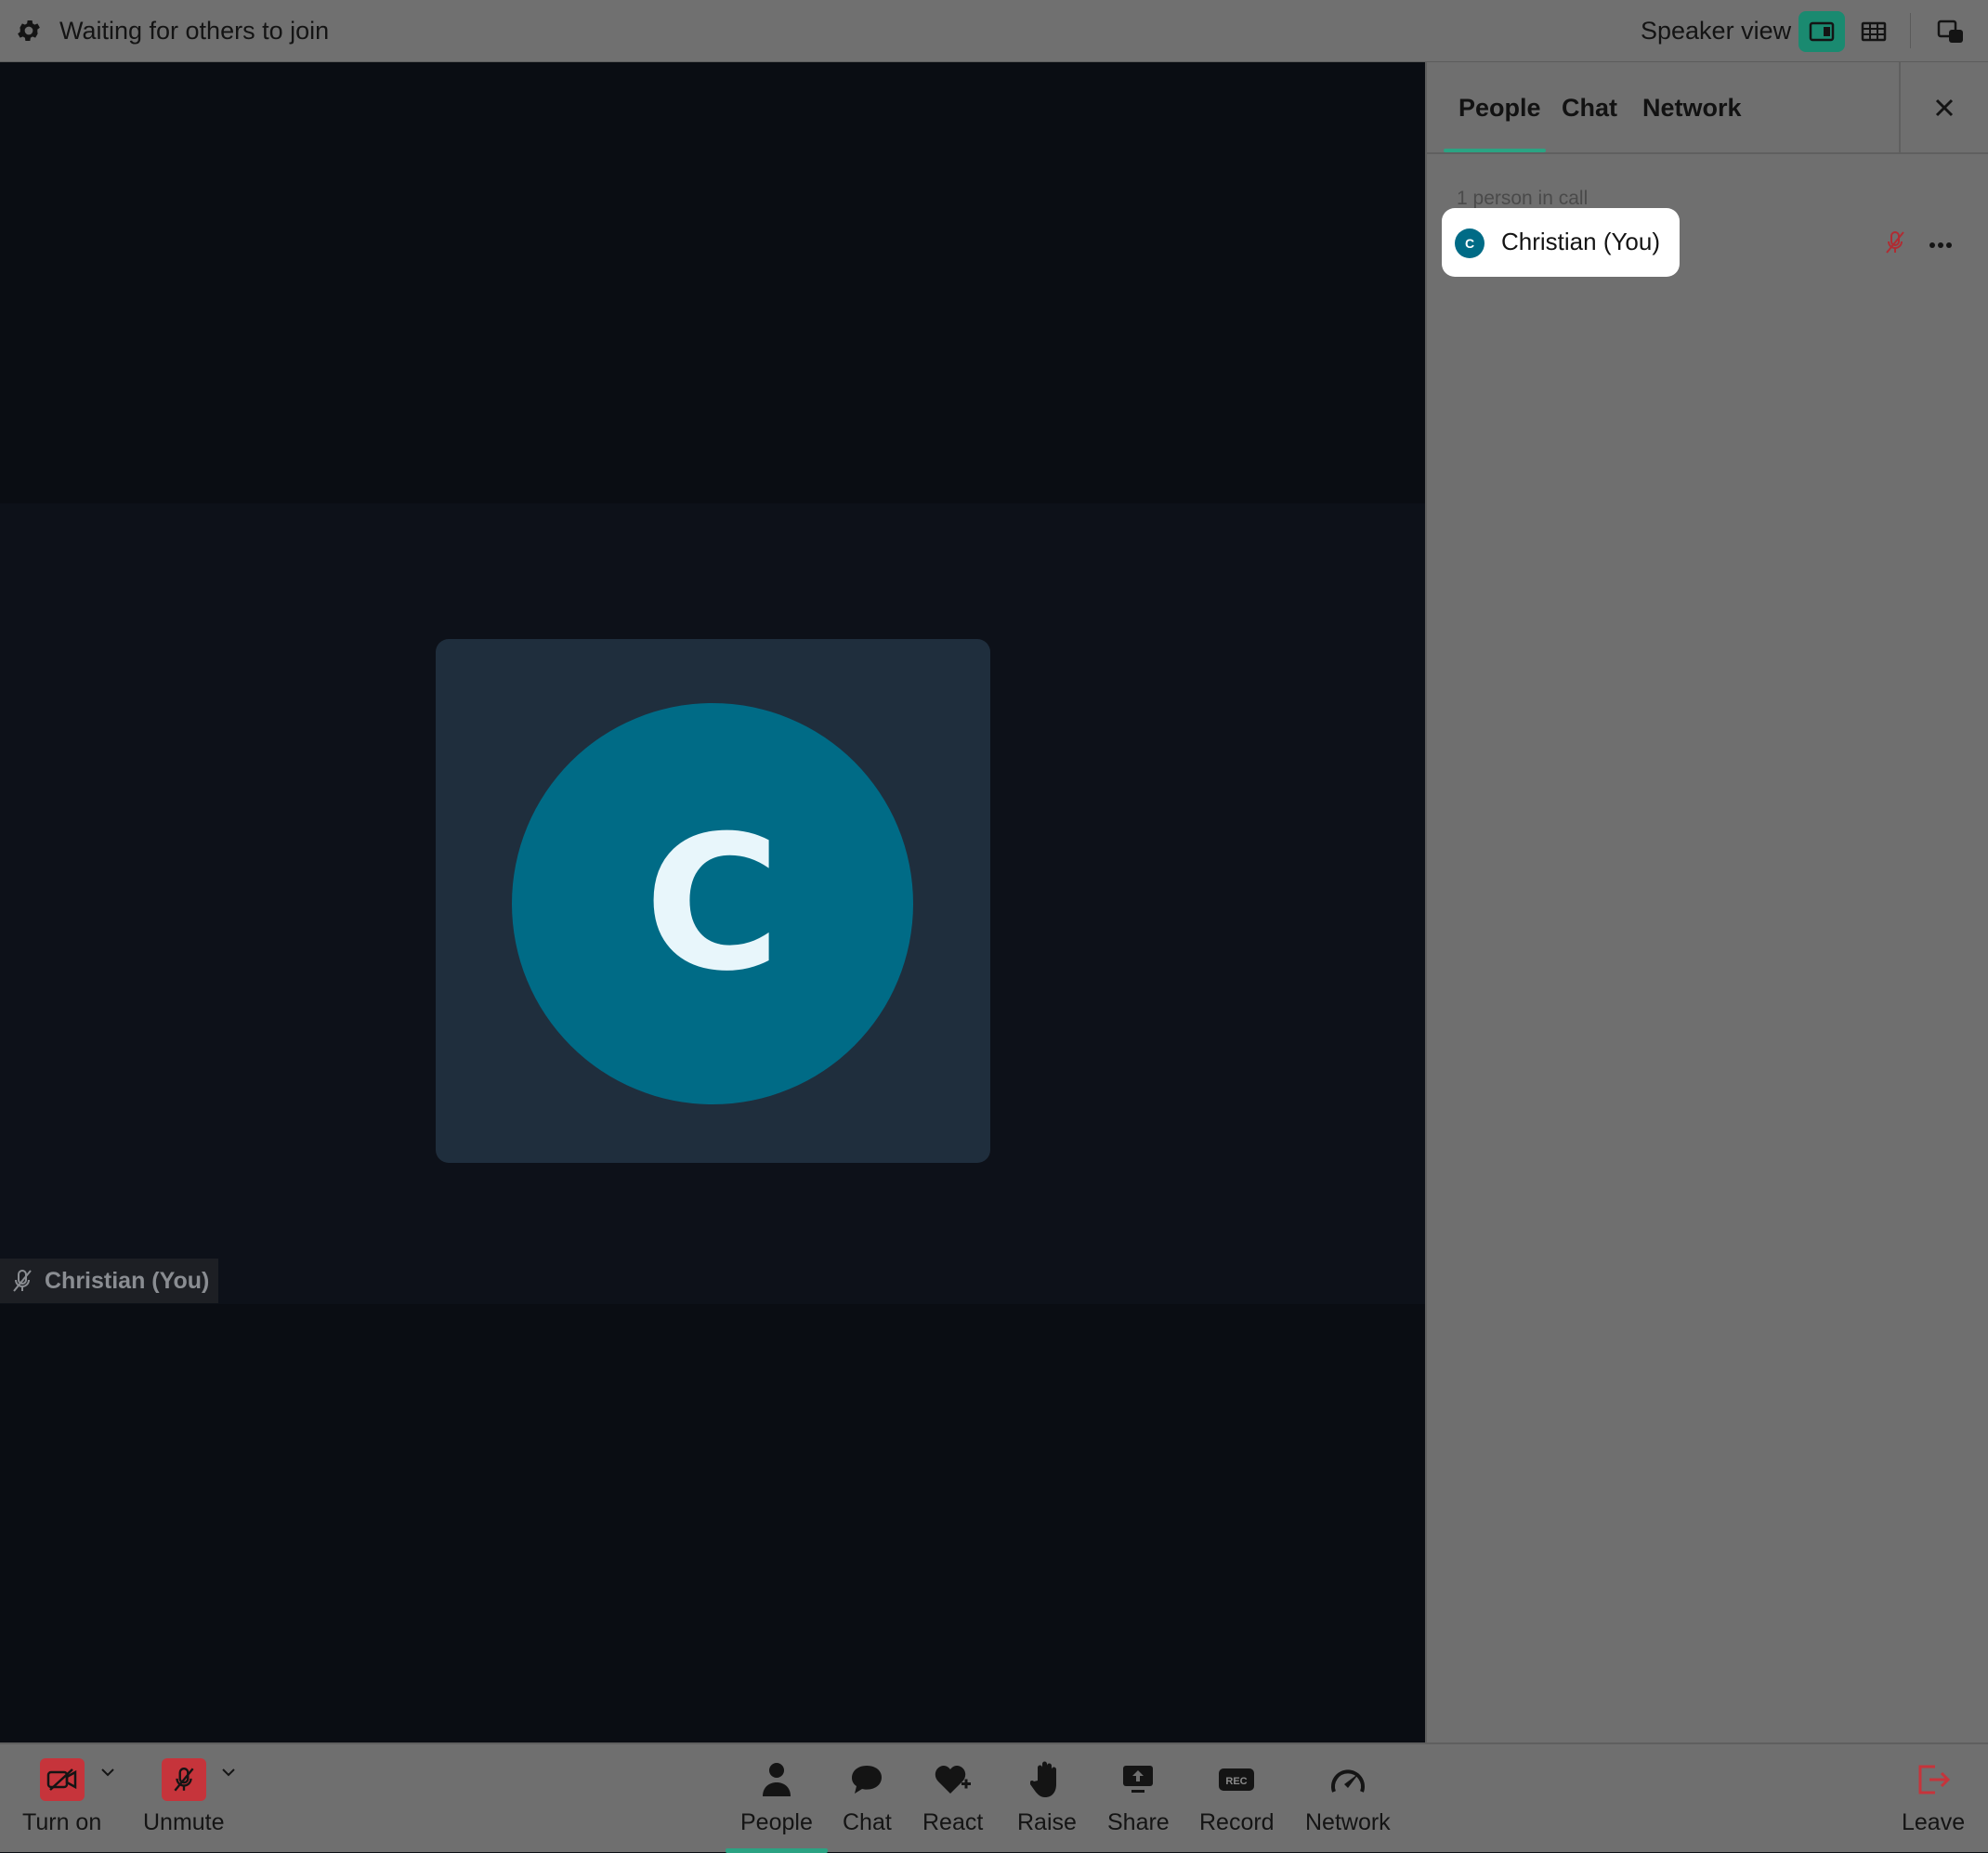  Describe the element at coordinates (777, 1822) in the screenshot. I see `toolbar-people-label: People` at that location.